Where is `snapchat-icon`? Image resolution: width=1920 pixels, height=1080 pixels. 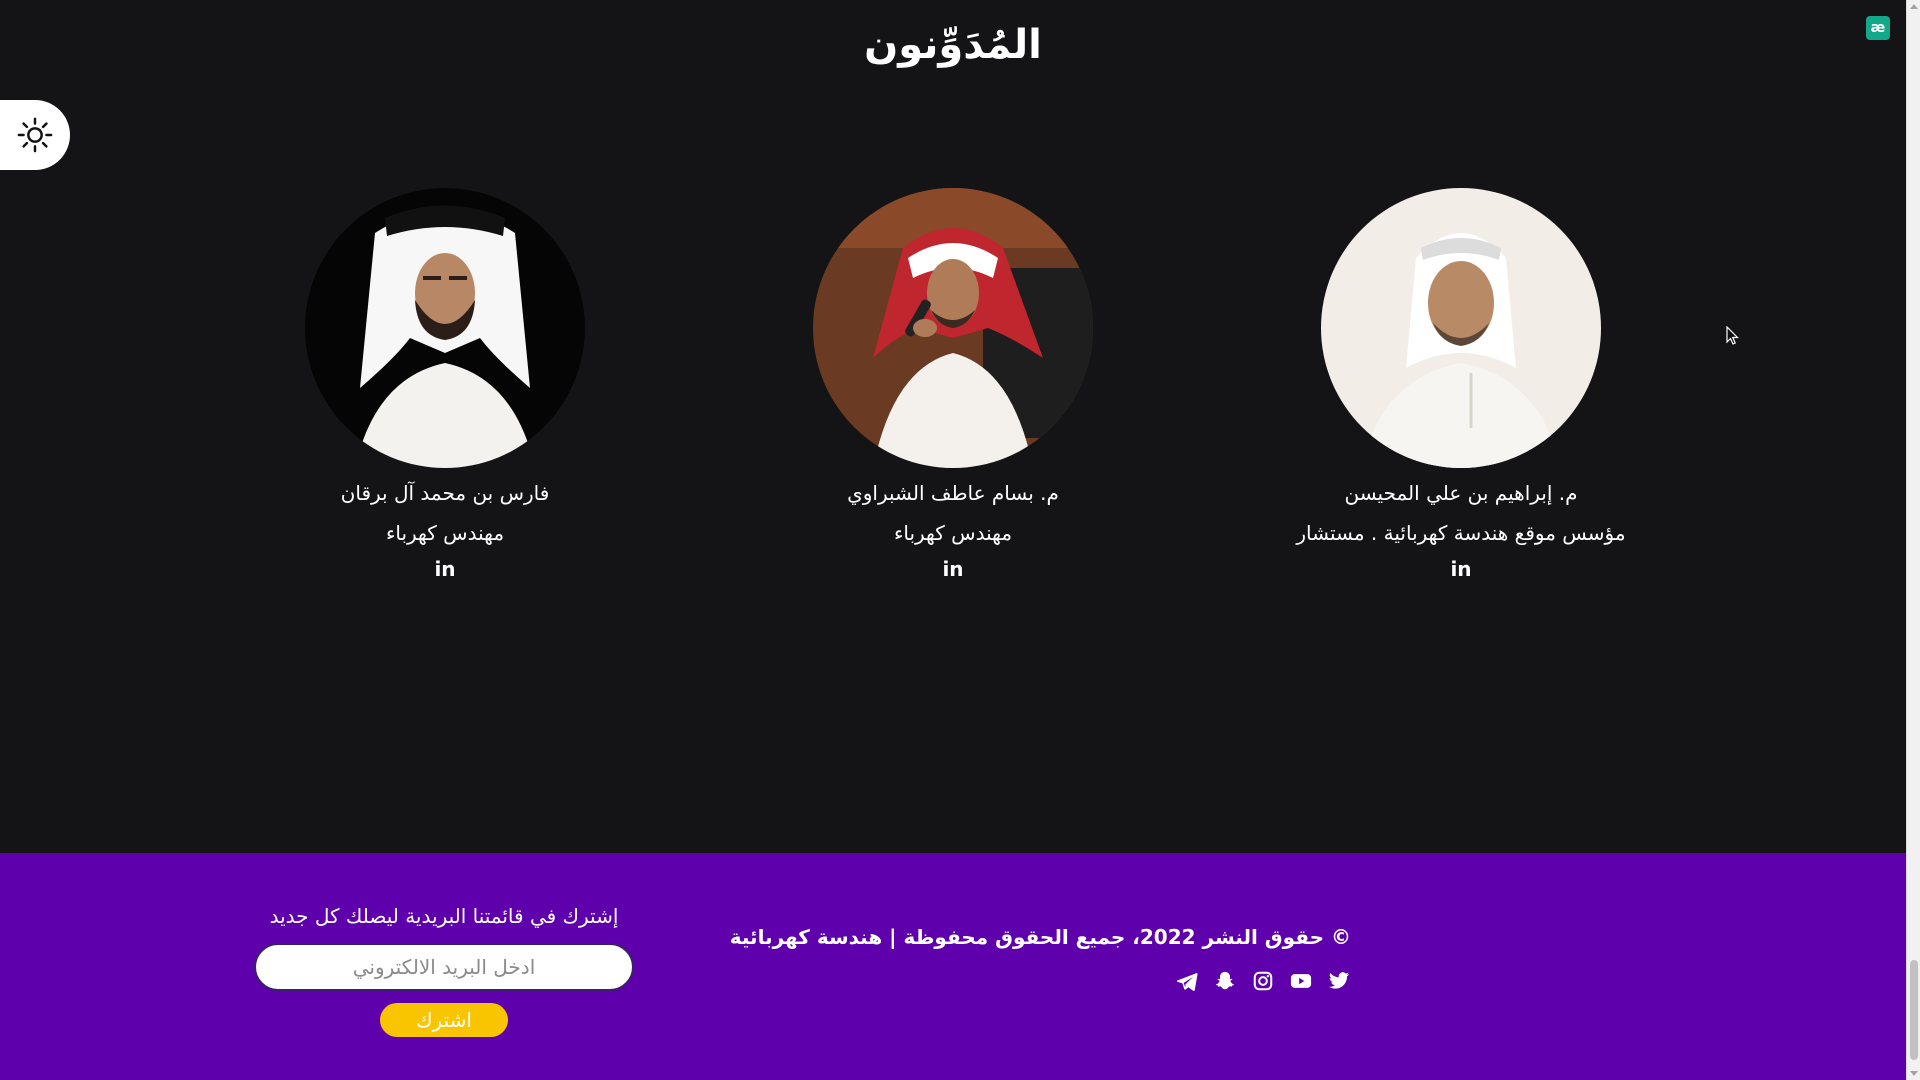 snapchat-icon is located at coordinates (1225, 981).